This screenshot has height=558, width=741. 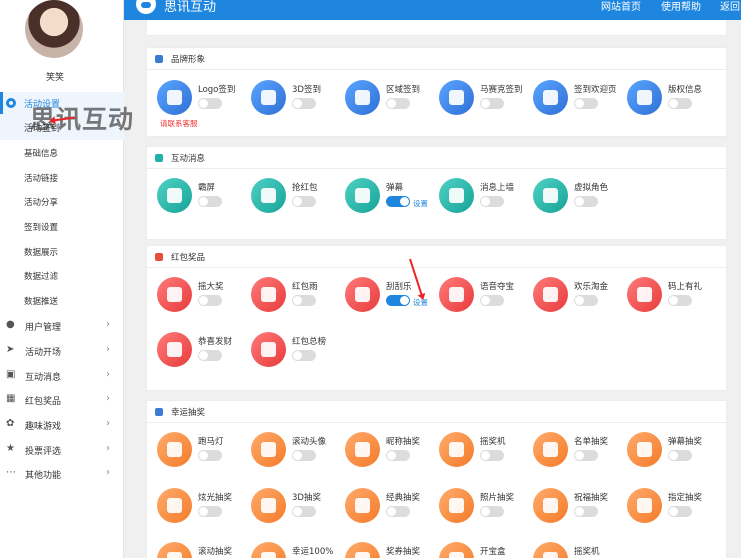 I want to click on sidebar-item-messages: ▣ 互动消息 ›, so click(x=62, y=377).